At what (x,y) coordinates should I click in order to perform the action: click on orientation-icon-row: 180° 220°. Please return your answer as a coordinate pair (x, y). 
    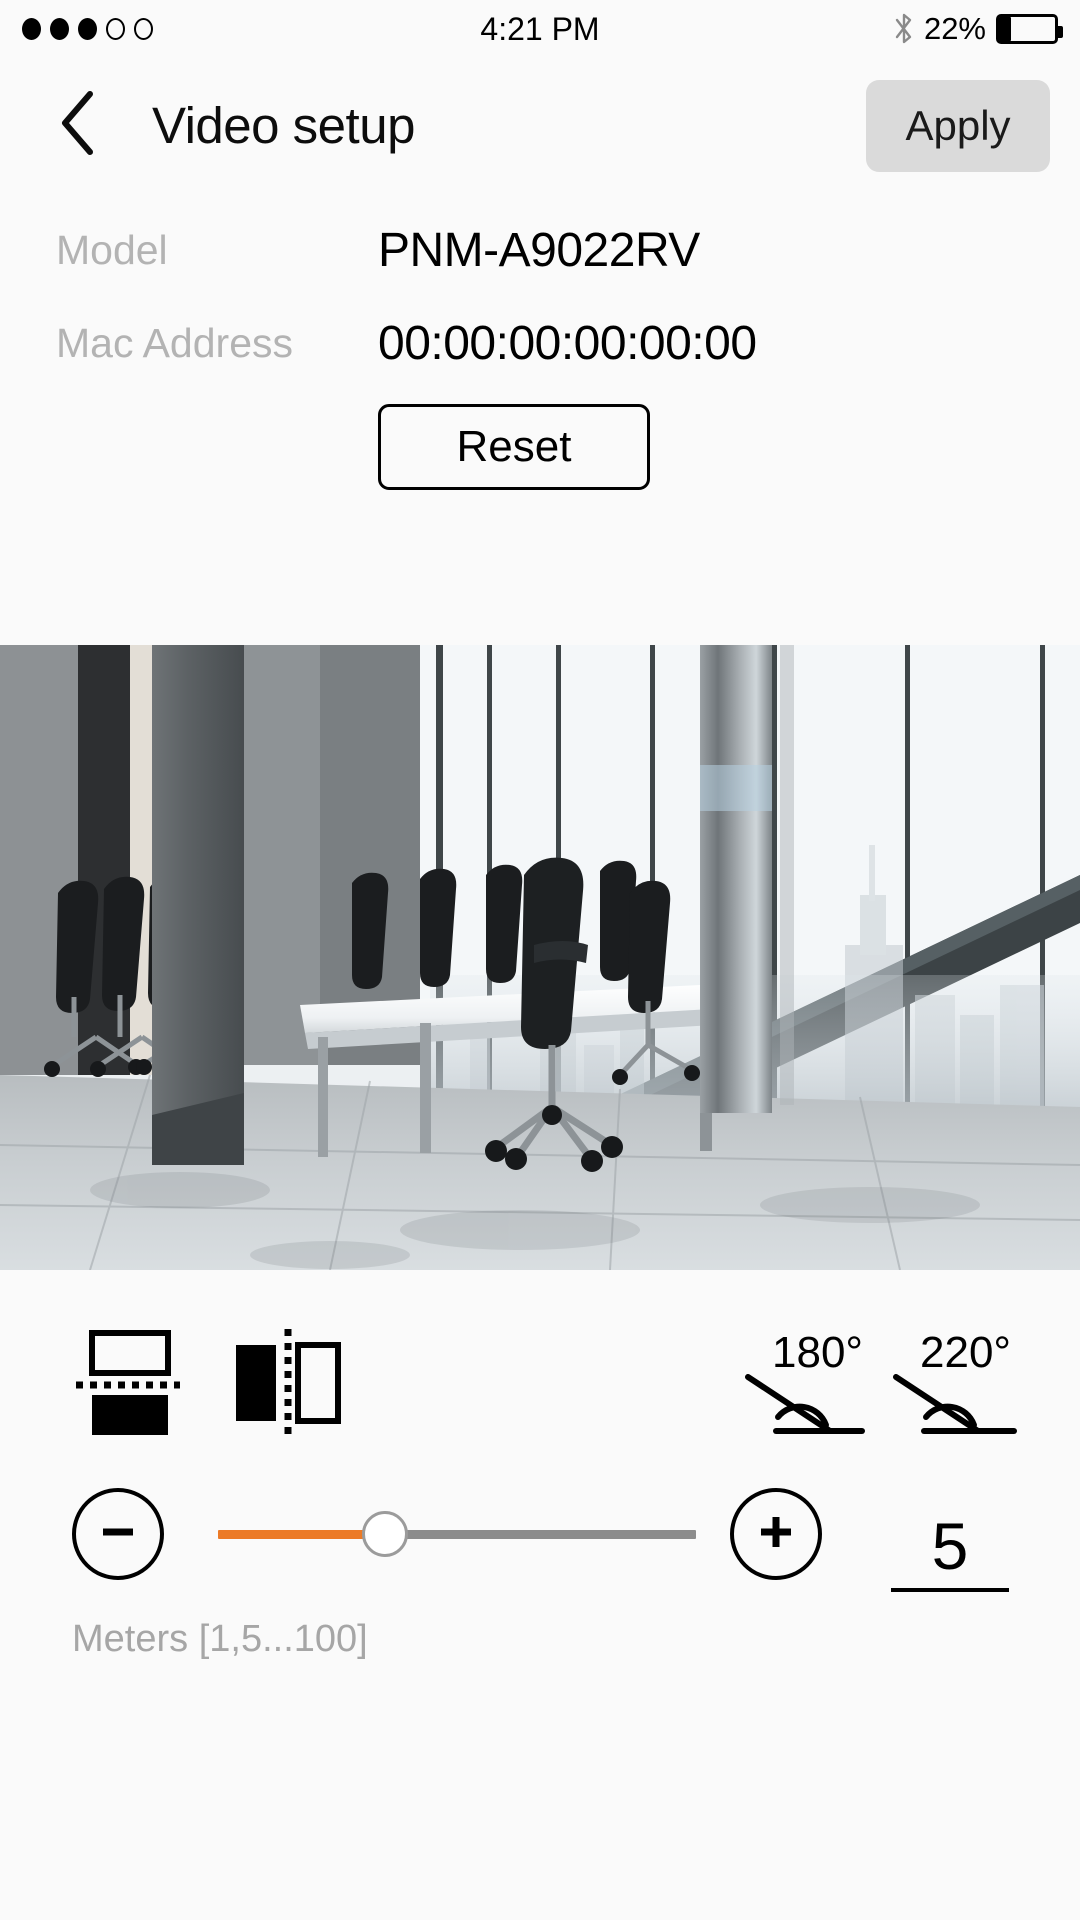
    Looking at the image, I should click on (540, 1380).